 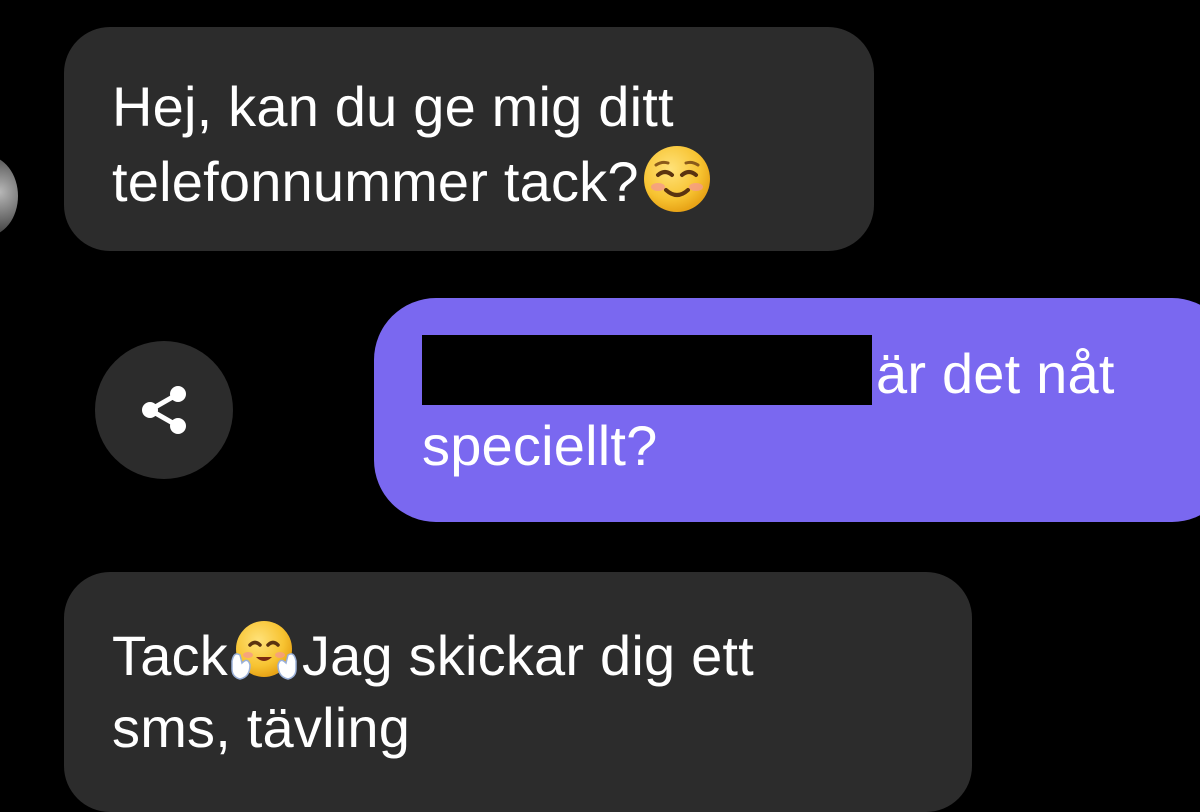 I want to click on message-line: Tack Jag skickar dig ett, so click(x=542, y=654).